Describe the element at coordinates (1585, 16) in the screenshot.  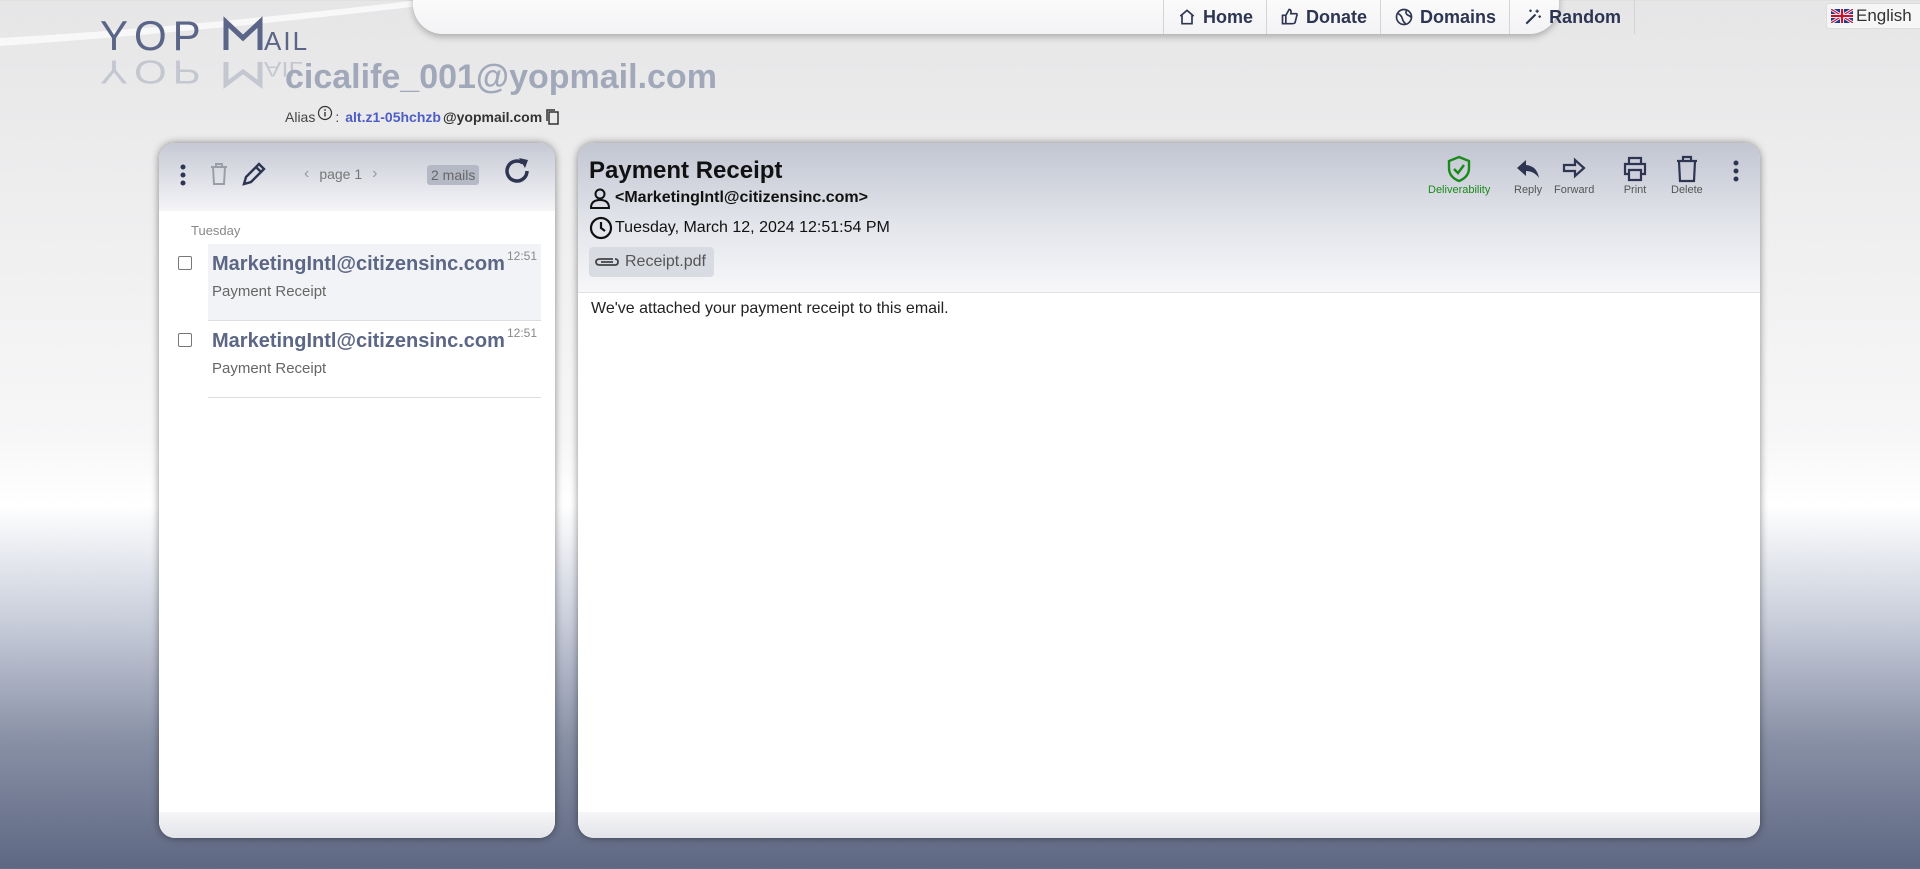
I see `nav-random-label: Random` at that location.